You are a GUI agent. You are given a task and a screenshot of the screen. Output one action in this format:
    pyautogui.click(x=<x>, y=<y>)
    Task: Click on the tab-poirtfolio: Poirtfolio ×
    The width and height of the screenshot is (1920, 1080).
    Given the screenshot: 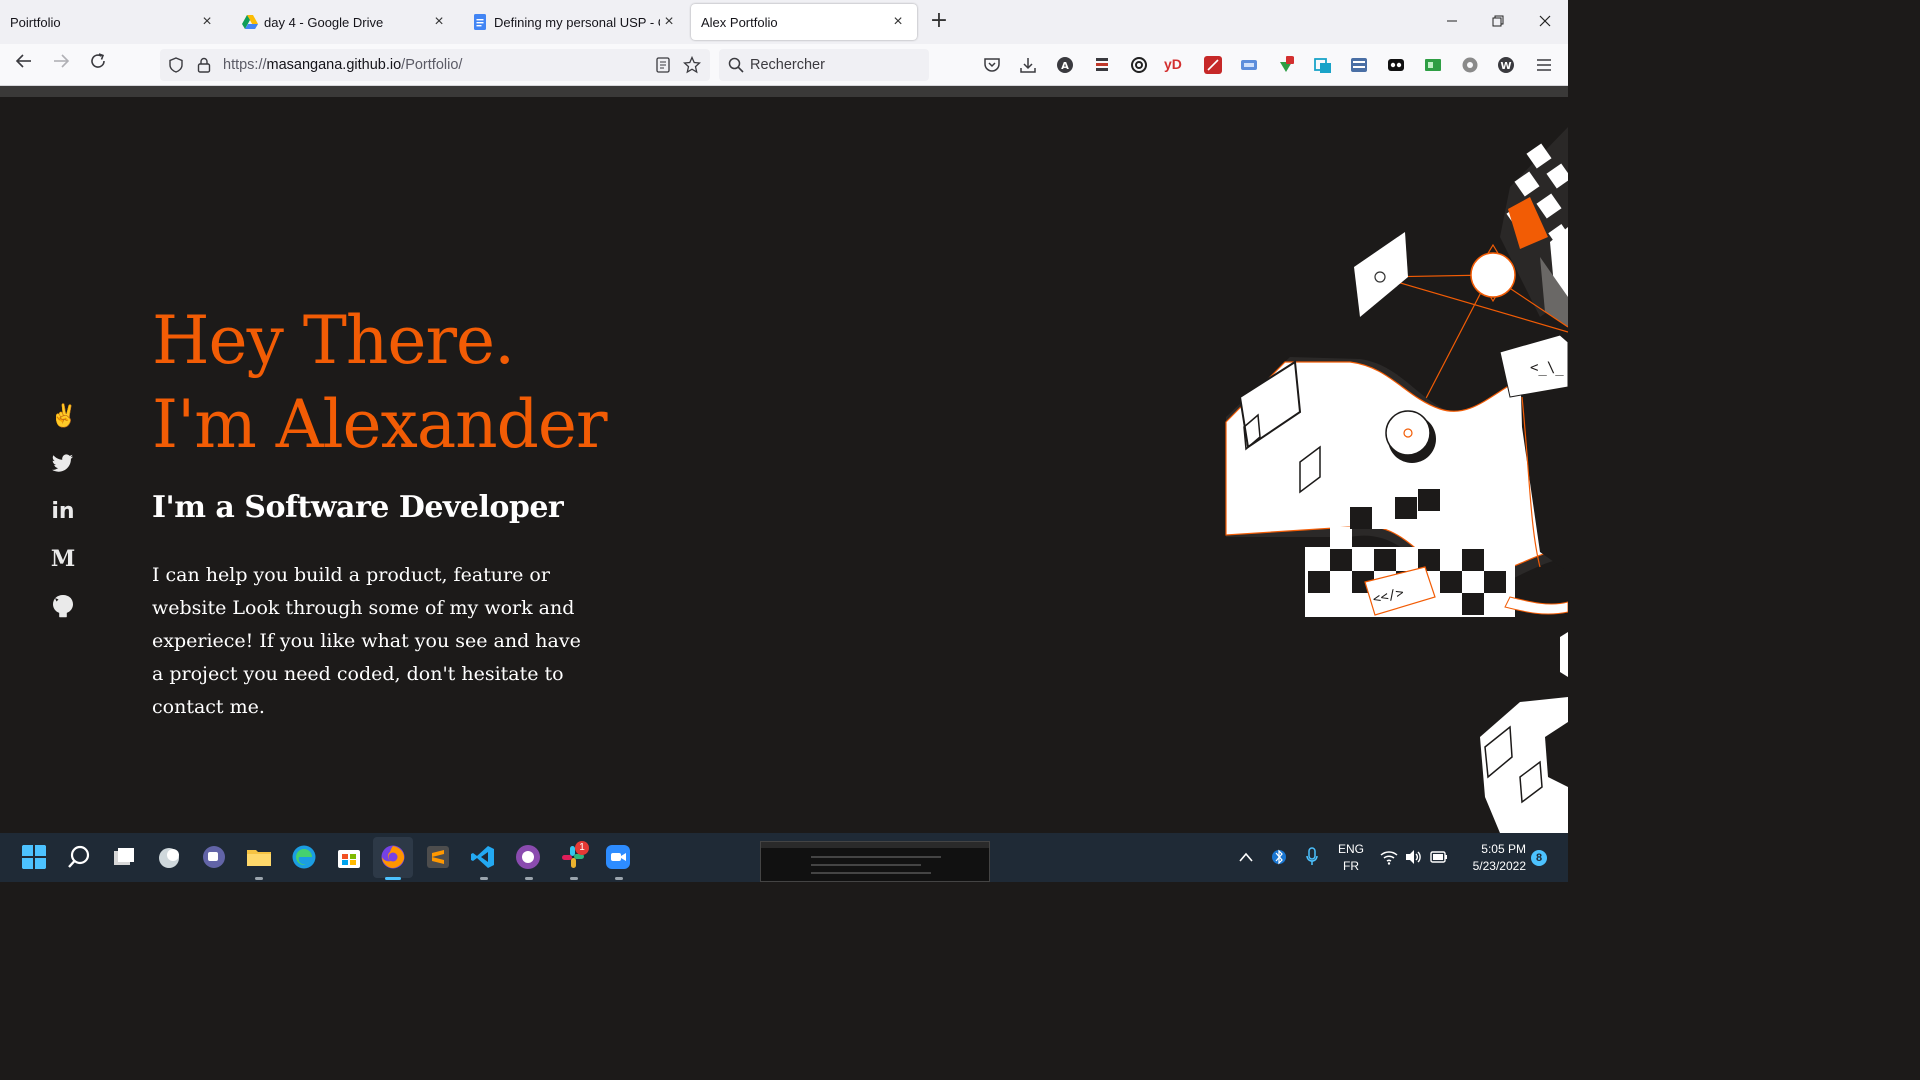 What is the action you would take?
    pyautogui.click(x=113, y=22)
    